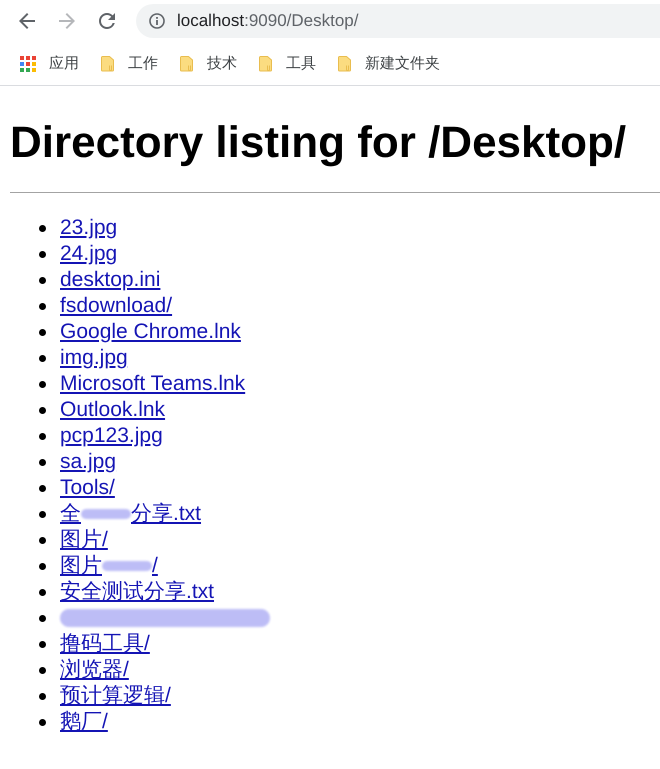 Image resolution: width=660 pixels, height=769 pixels. What do you see at coordinates (84, 722) in the screenshot?
I see `entry-link: 鹅厂/` at bounding box center [84, 722].